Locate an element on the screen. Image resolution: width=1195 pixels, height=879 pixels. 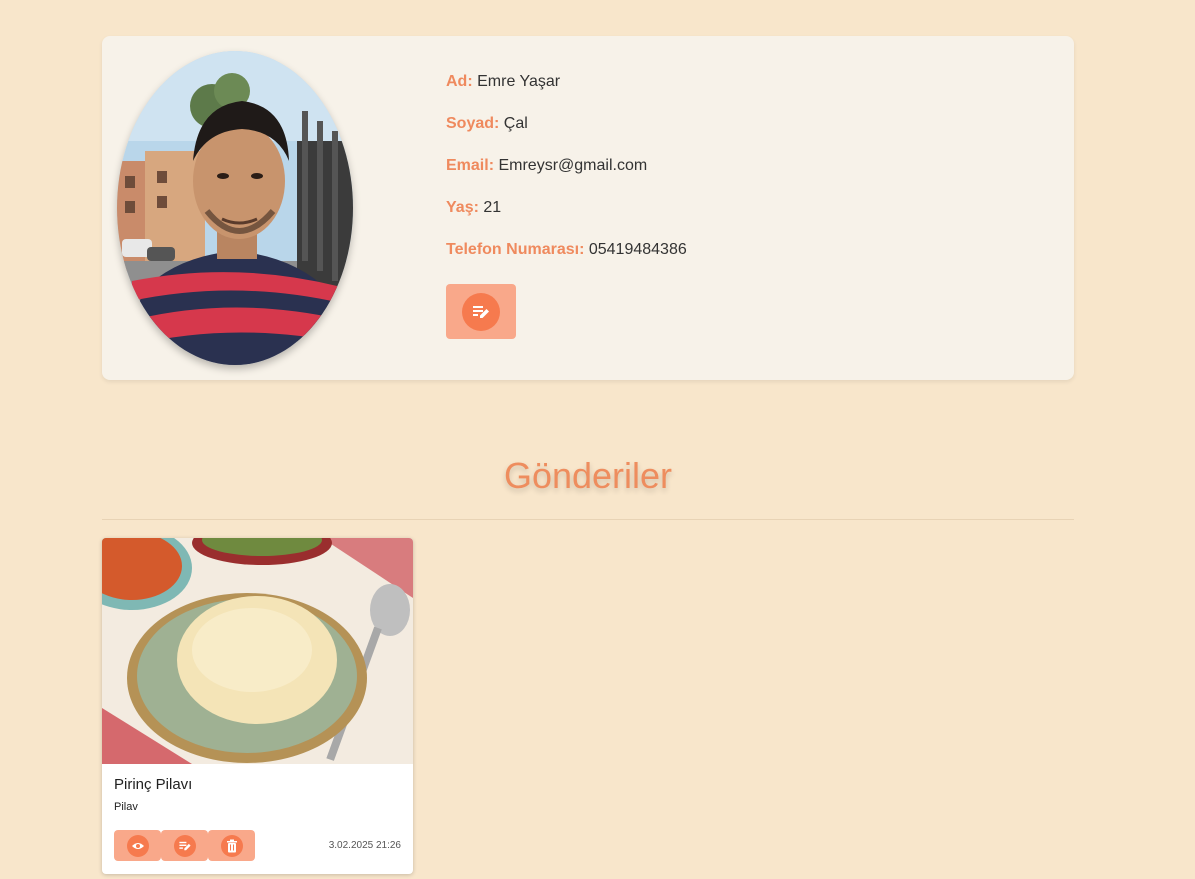
divider is located at coordinates (588, 519).